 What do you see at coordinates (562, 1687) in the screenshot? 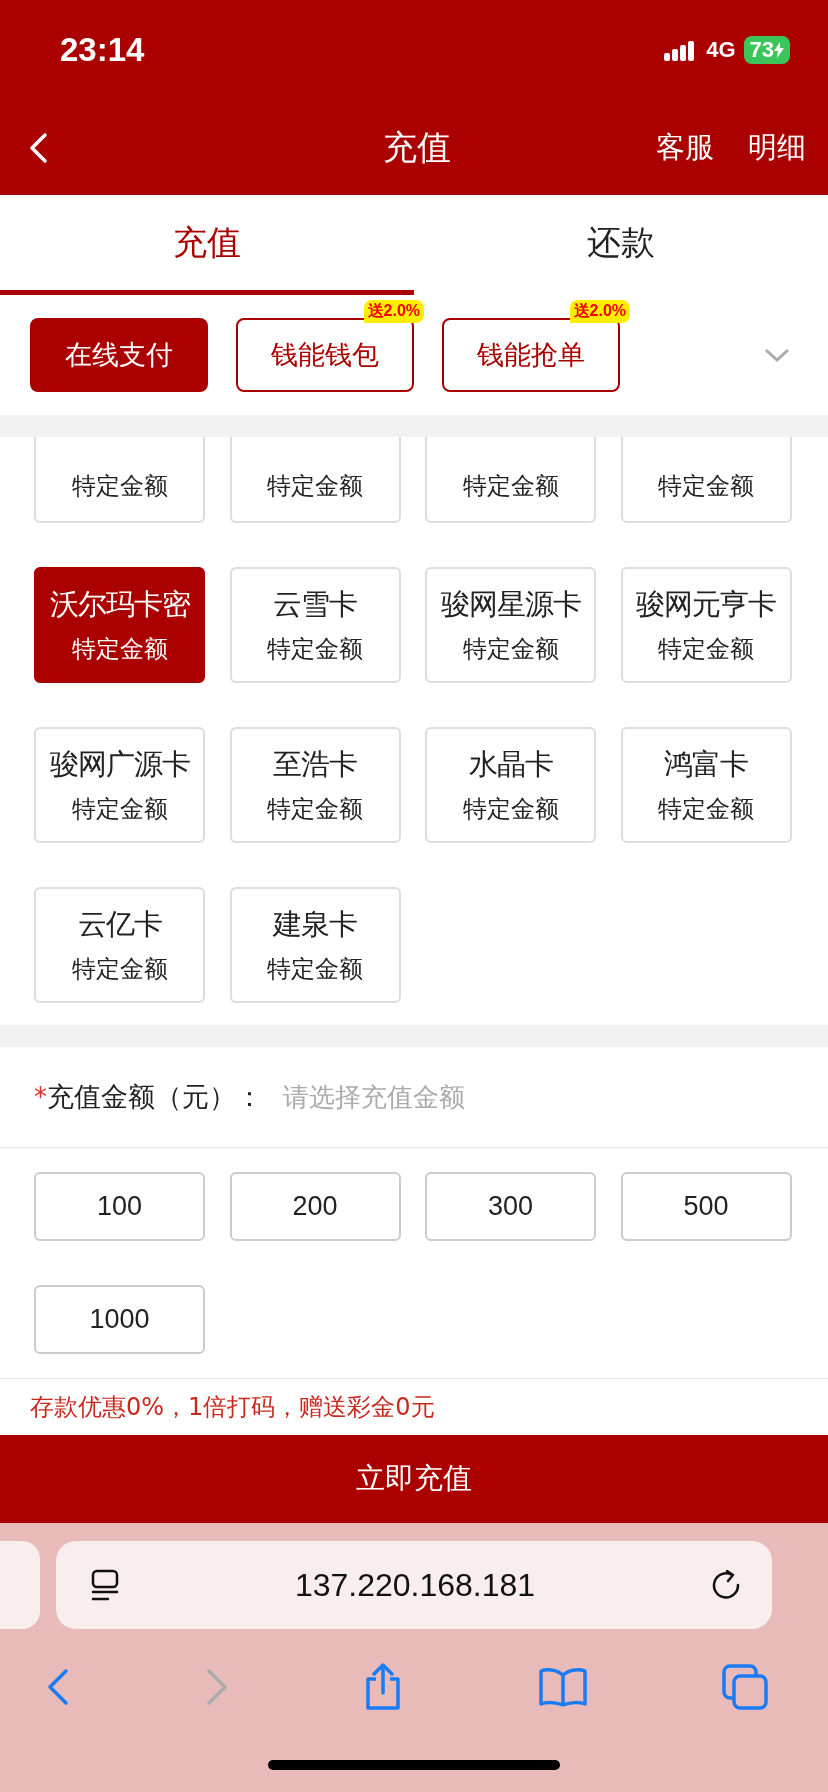
I see `book-icon` at bounding box center [562, 1687].